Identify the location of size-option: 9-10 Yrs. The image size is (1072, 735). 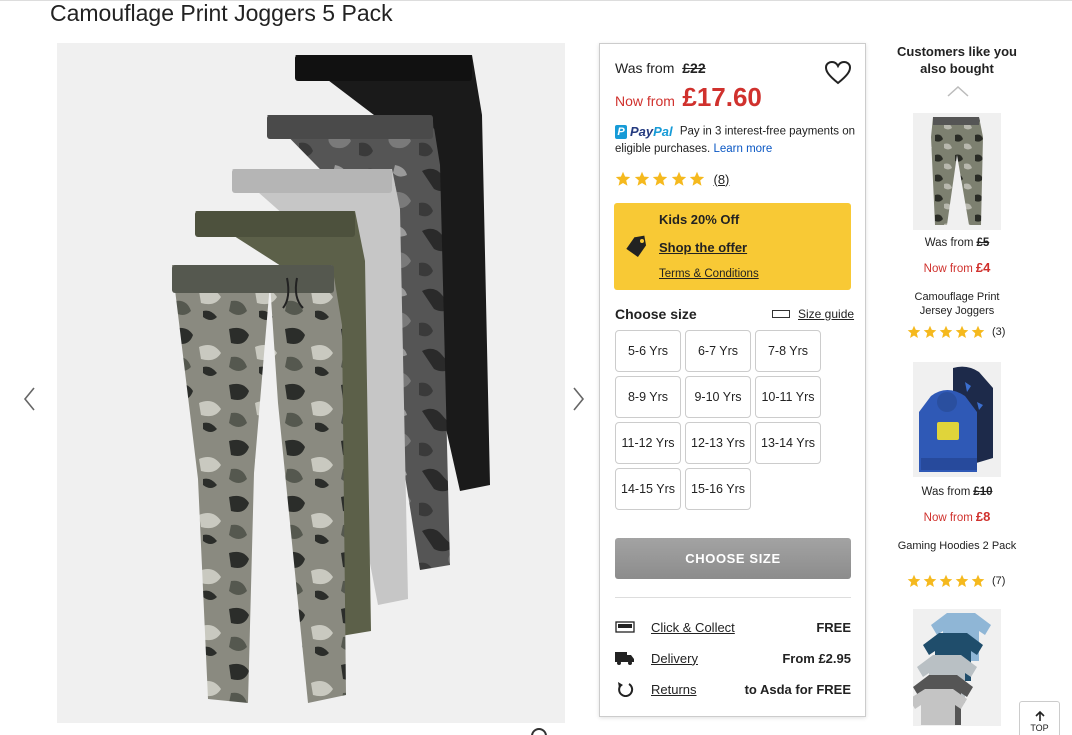
(718, 397).